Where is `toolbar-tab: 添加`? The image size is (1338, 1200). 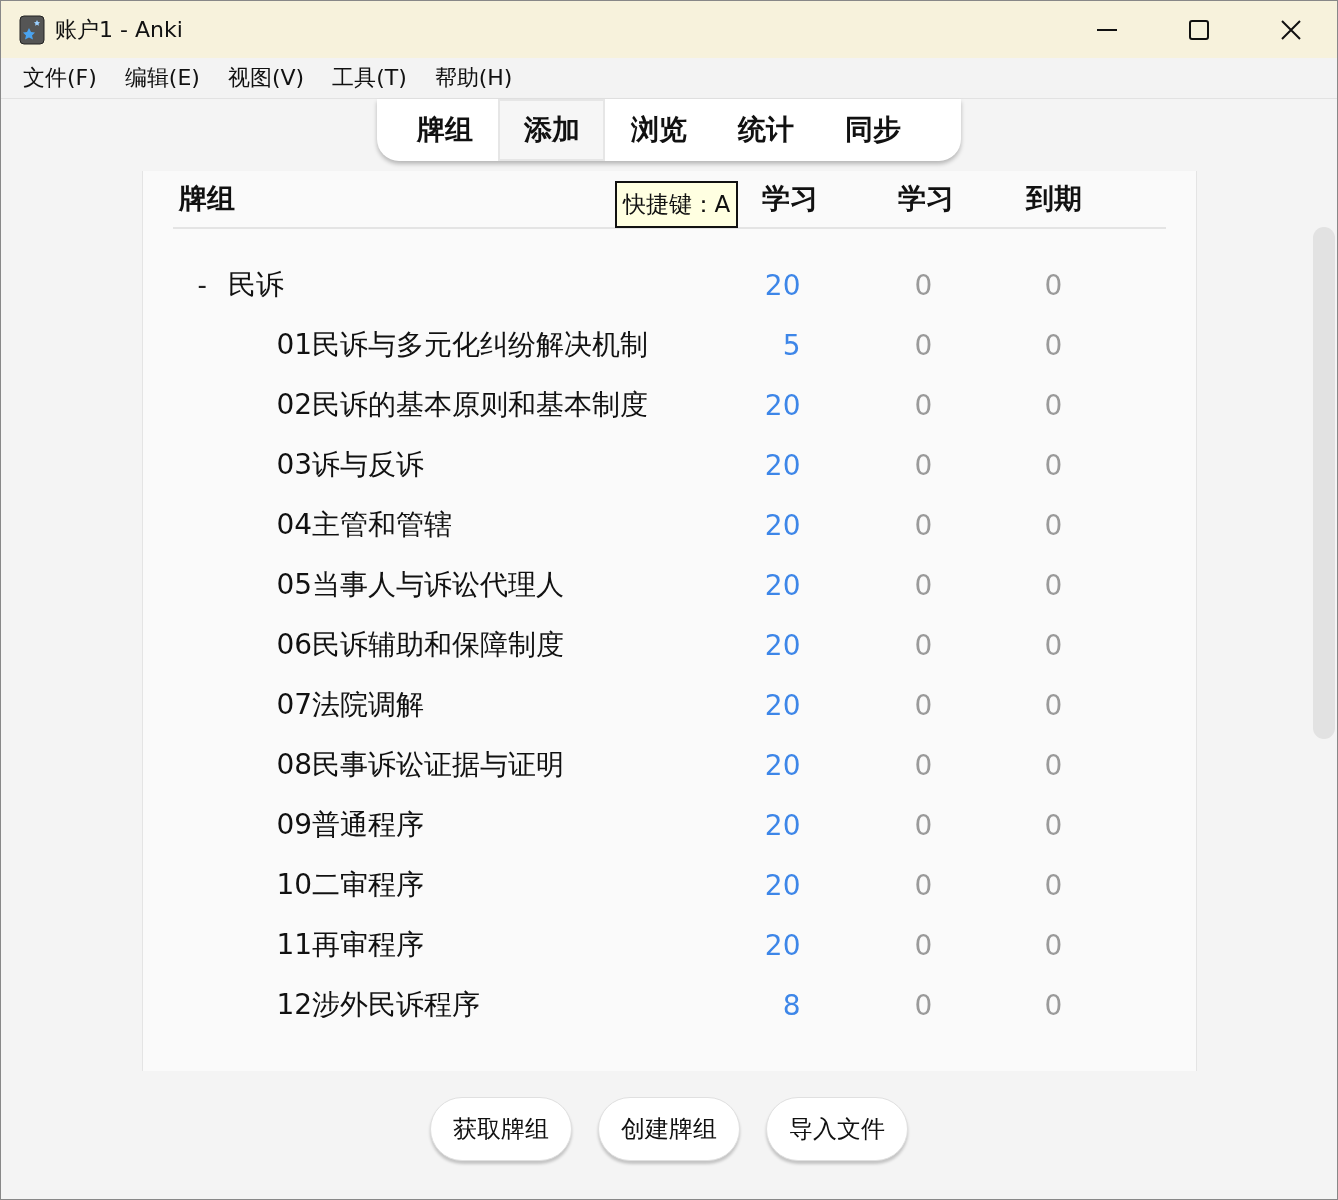 toolbar-tab: 添加 is located at coordinates (551, 130).